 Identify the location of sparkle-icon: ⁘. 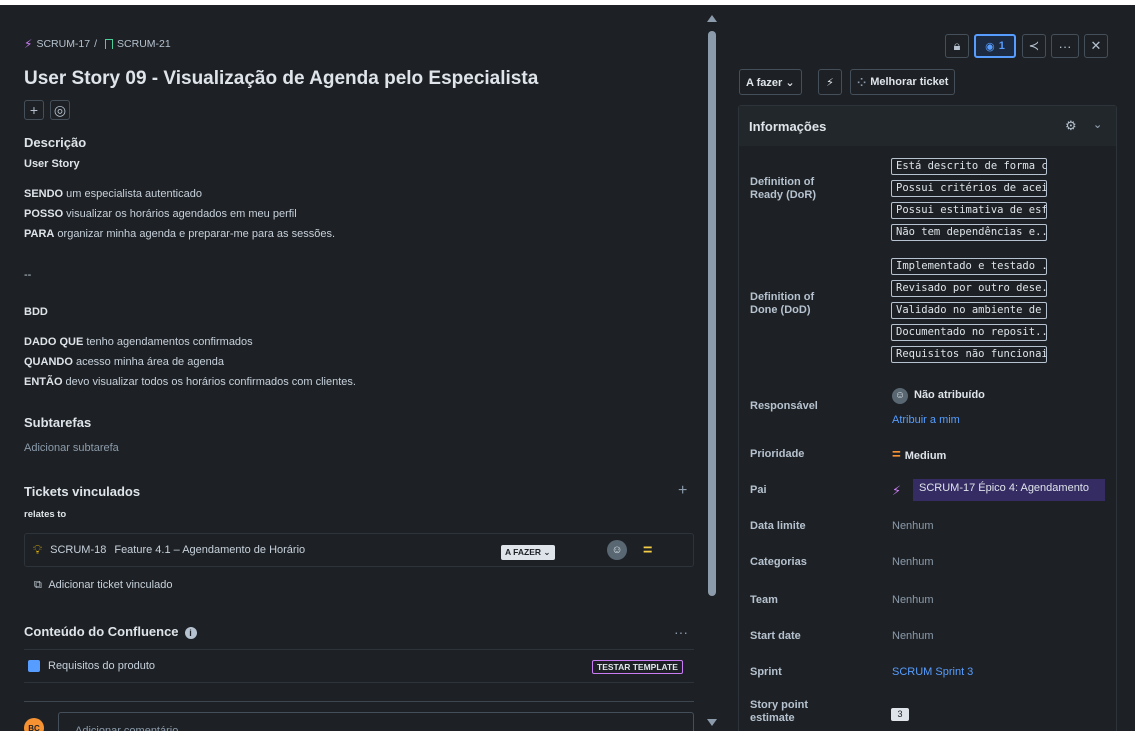
(862, 82).